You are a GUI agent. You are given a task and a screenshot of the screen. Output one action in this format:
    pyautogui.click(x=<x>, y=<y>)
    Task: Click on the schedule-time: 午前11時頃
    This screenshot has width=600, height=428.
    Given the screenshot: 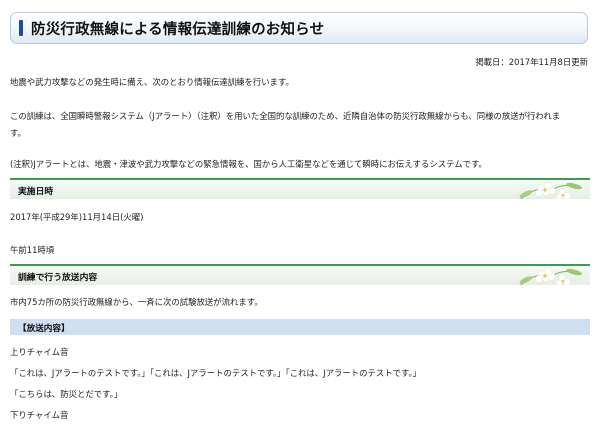 What is the action you would take?
    pyautogui.click(x=32, y=250)
    